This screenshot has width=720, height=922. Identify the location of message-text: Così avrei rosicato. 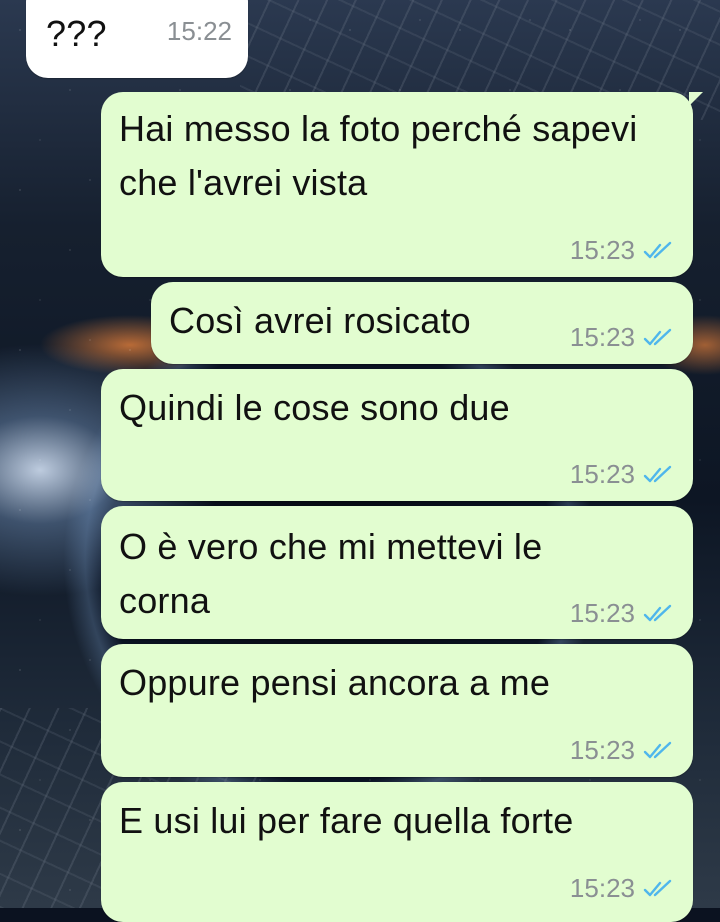
(320, 320).